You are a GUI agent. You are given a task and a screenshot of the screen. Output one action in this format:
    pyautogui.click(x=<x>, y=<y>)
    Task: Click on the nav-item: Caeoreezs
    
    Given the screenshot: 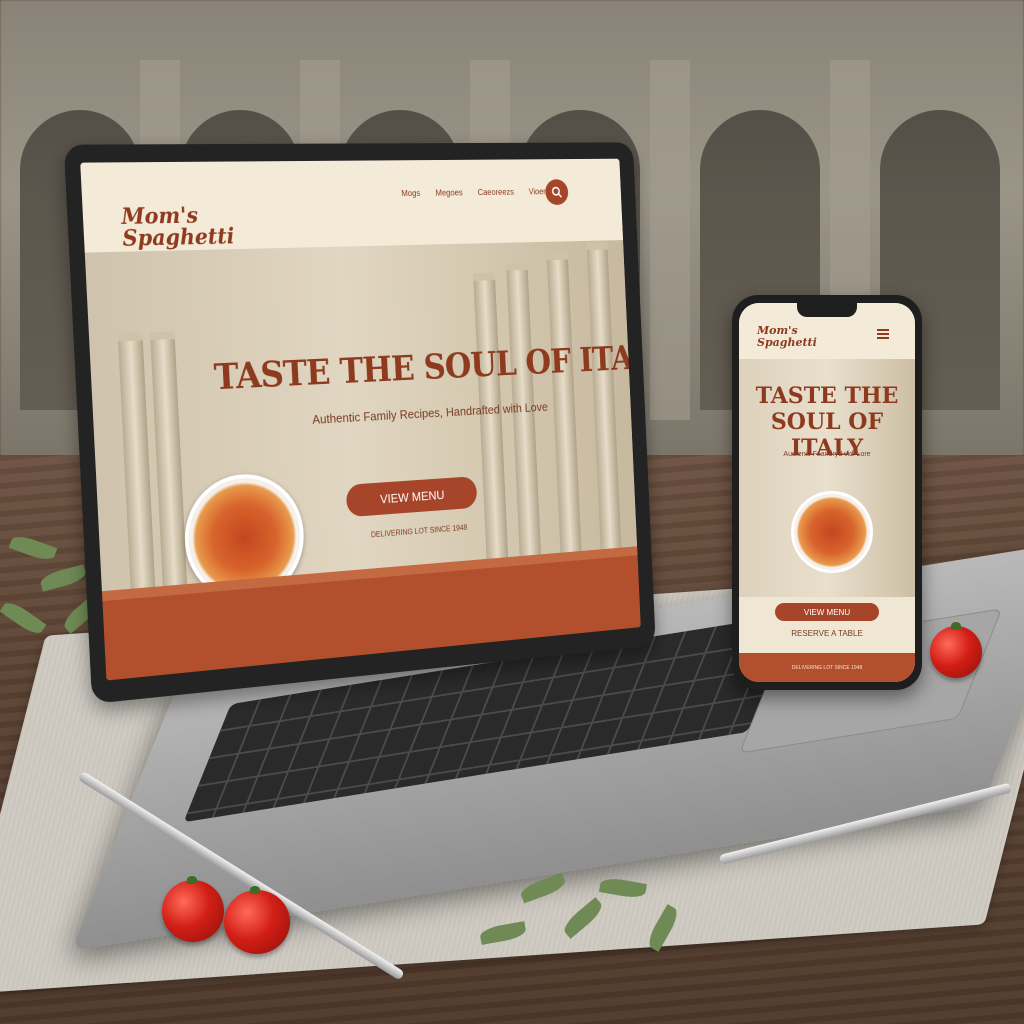 What is the action you would take?
    pyautogui.click(x=496, y=192)
    